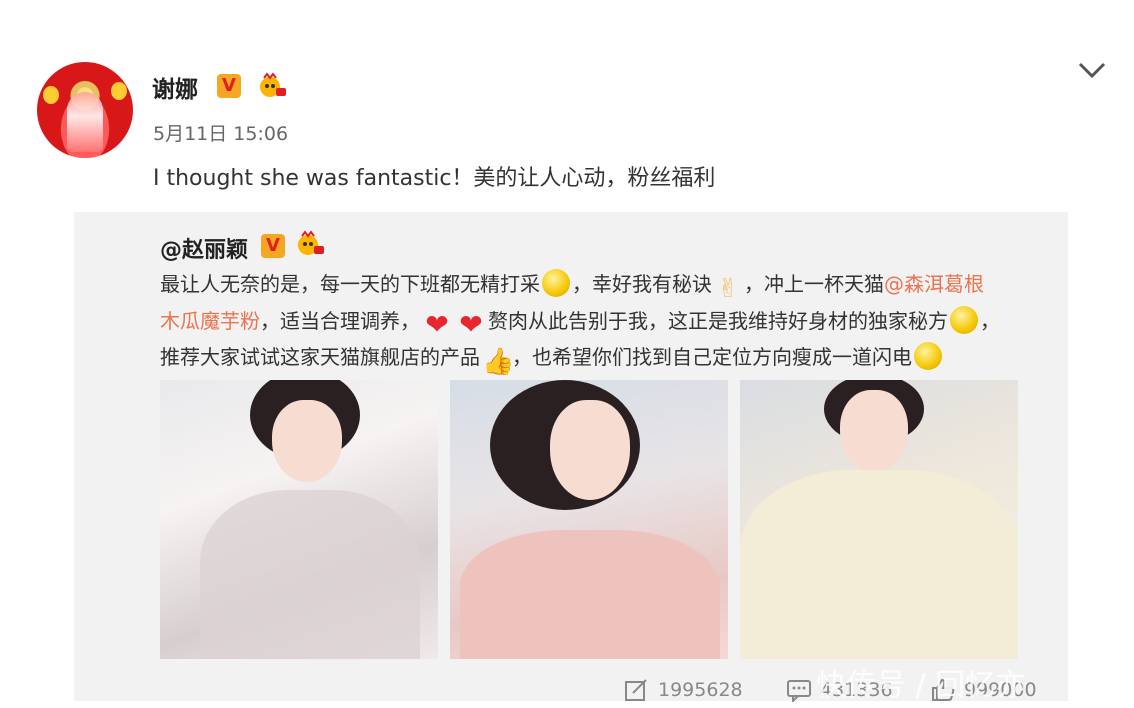 This screenshot has width=1134, height=708. I want to click on repost-text-segment: 推荐大家试试这家天猫旗舰店的产品, so click(320, 357).